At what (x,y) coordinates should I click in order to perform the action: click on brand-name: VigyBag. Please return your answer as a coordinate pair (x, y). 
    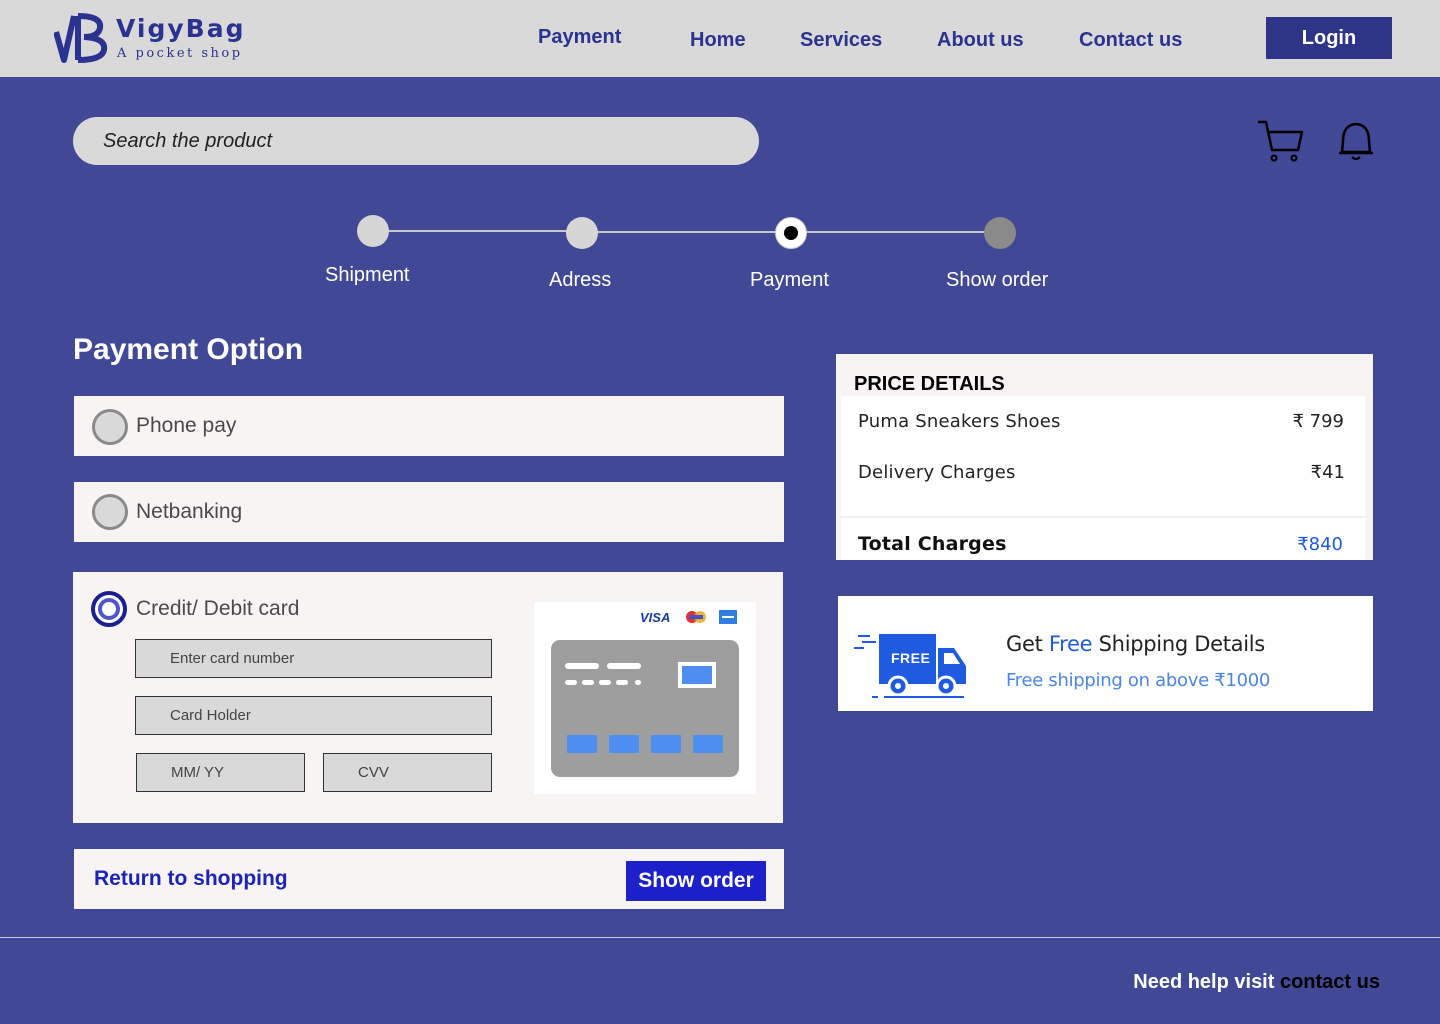
    Looking at the image, I should click on (181, 28).